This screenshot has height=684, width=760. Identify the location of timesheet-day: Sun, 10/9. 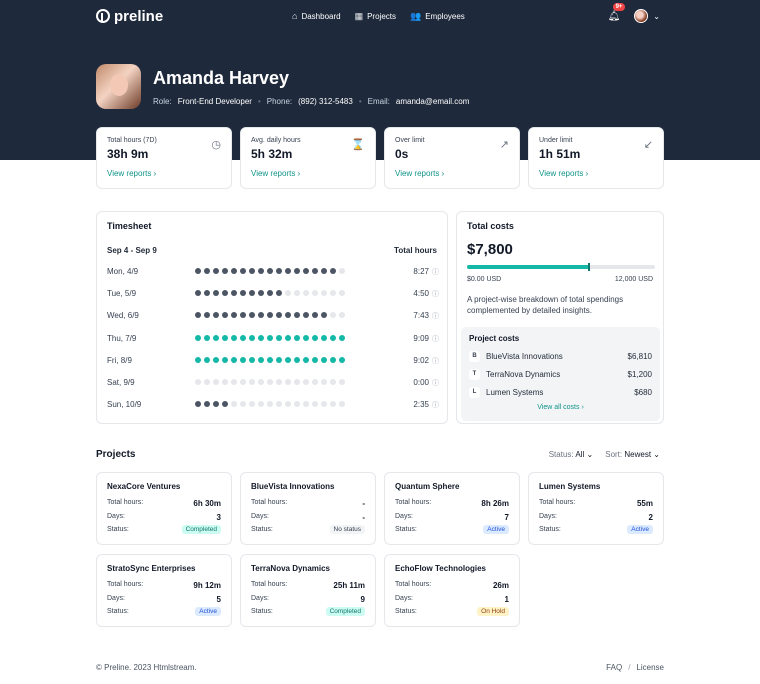
(124, 404).